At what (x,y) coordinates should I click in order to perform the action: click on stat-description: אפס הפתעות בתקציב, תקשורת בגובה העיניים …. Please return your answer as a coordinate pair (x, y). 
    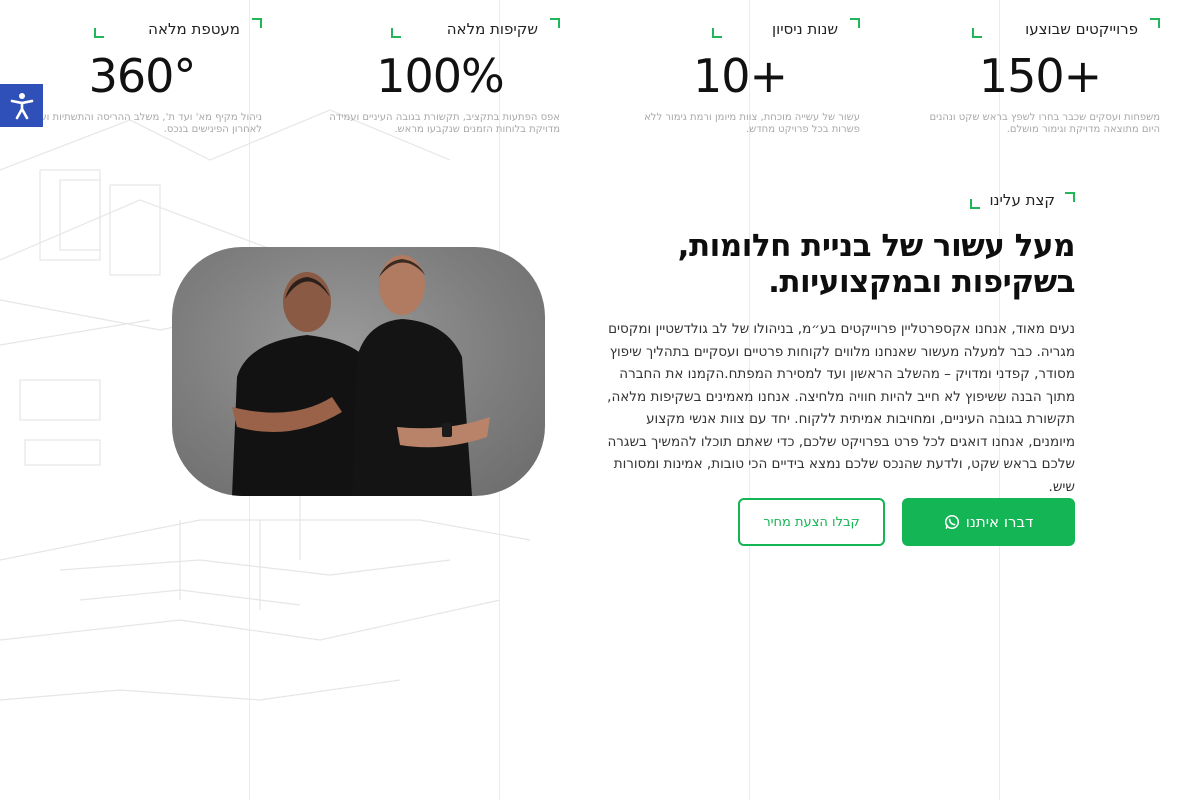
    Looking at the image, I should click on (444, 123).